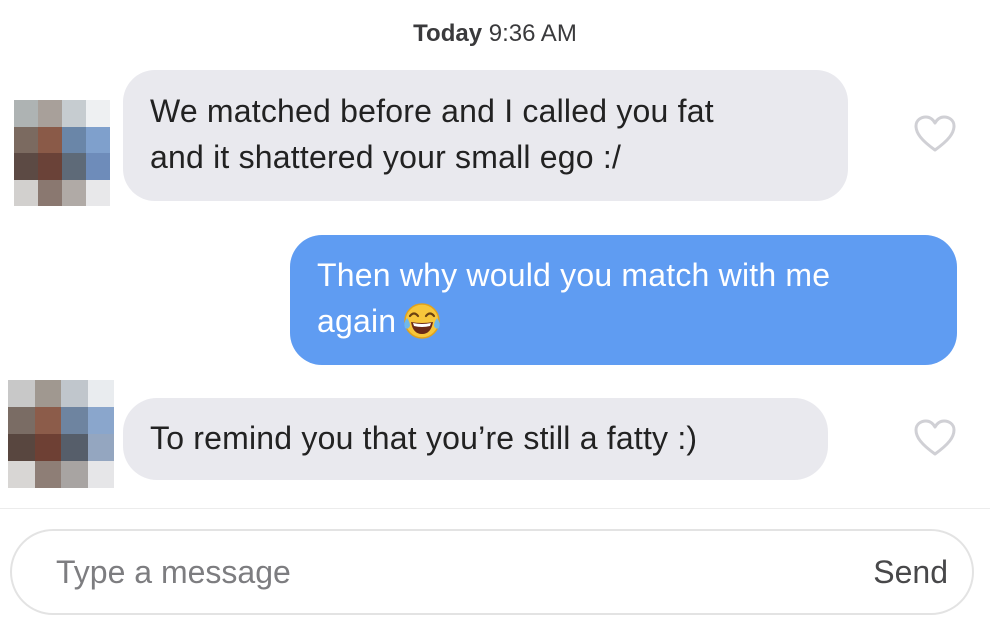 The height and width of the screenshot is (641, 990). I want to click on composer-divider, so click(495, 508).